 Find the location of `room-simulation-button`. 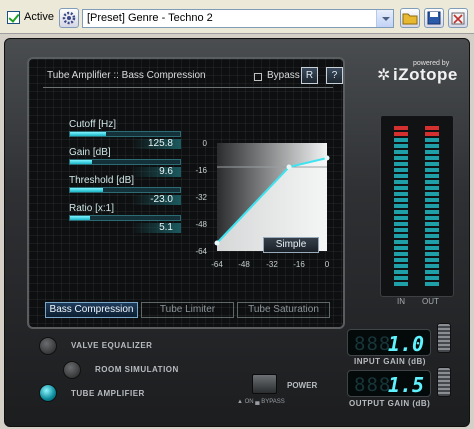

room-simulation-button is located at coordinates (72, 370).